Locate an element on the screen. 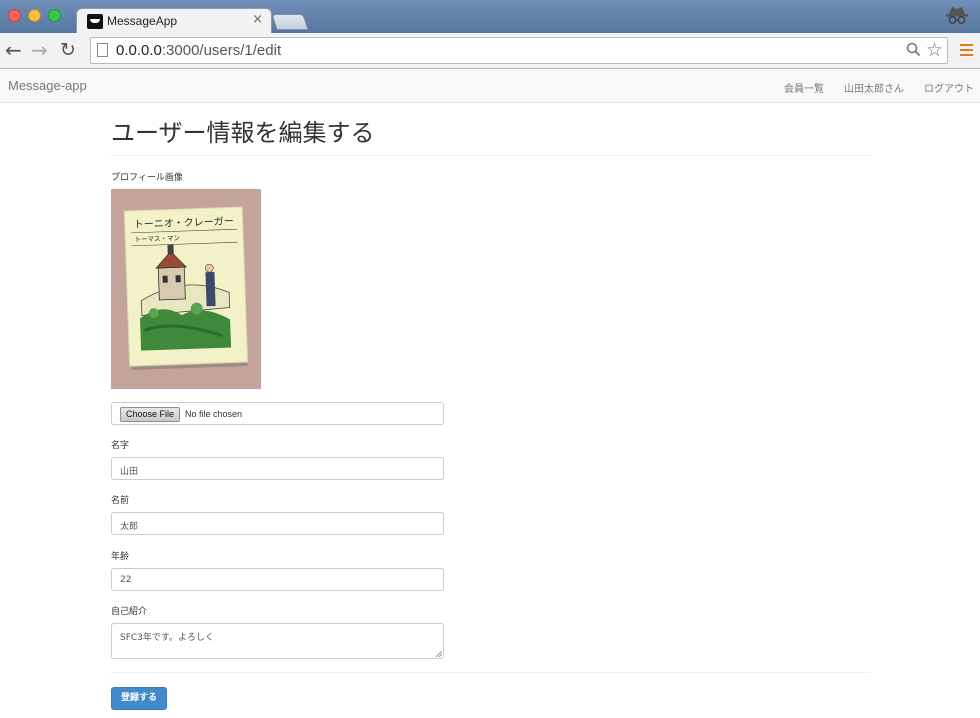  first-name-label: 名前 is located at coordinates (120, 501).